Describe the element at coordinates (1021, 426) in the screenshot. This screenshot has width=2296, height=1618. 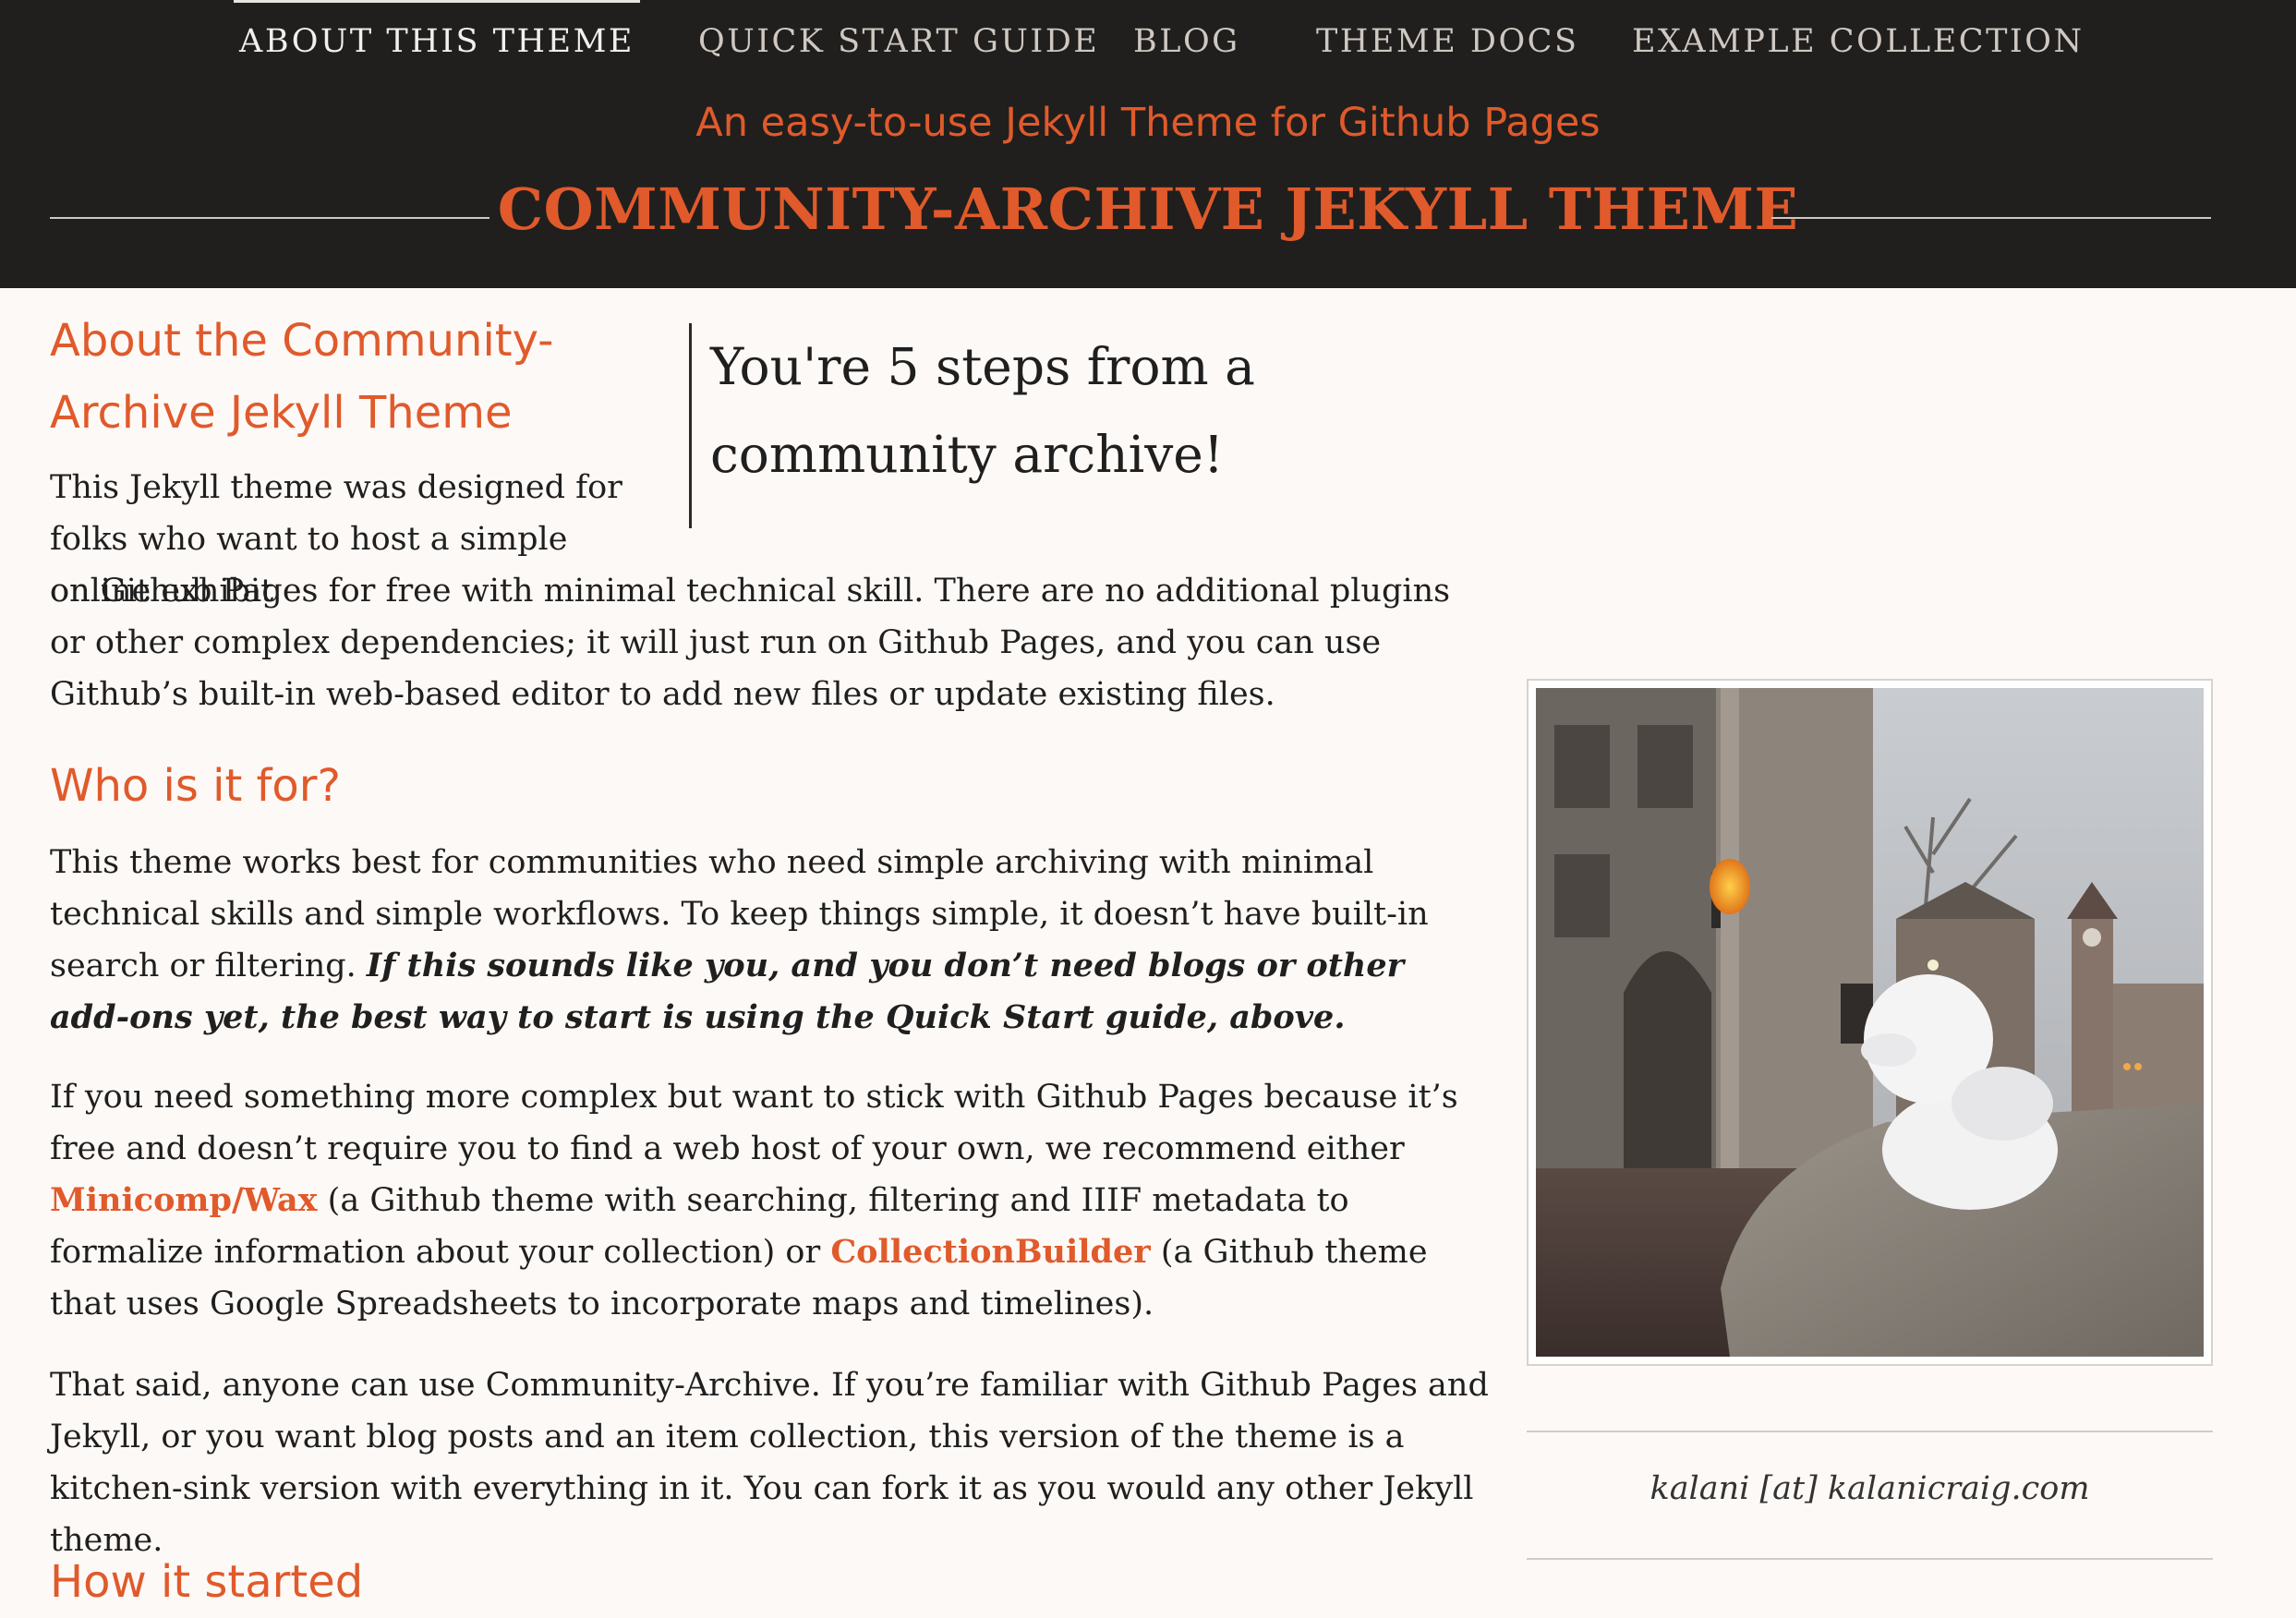
I see `pullquote: You're 5 steps from a community archive!` at that location.